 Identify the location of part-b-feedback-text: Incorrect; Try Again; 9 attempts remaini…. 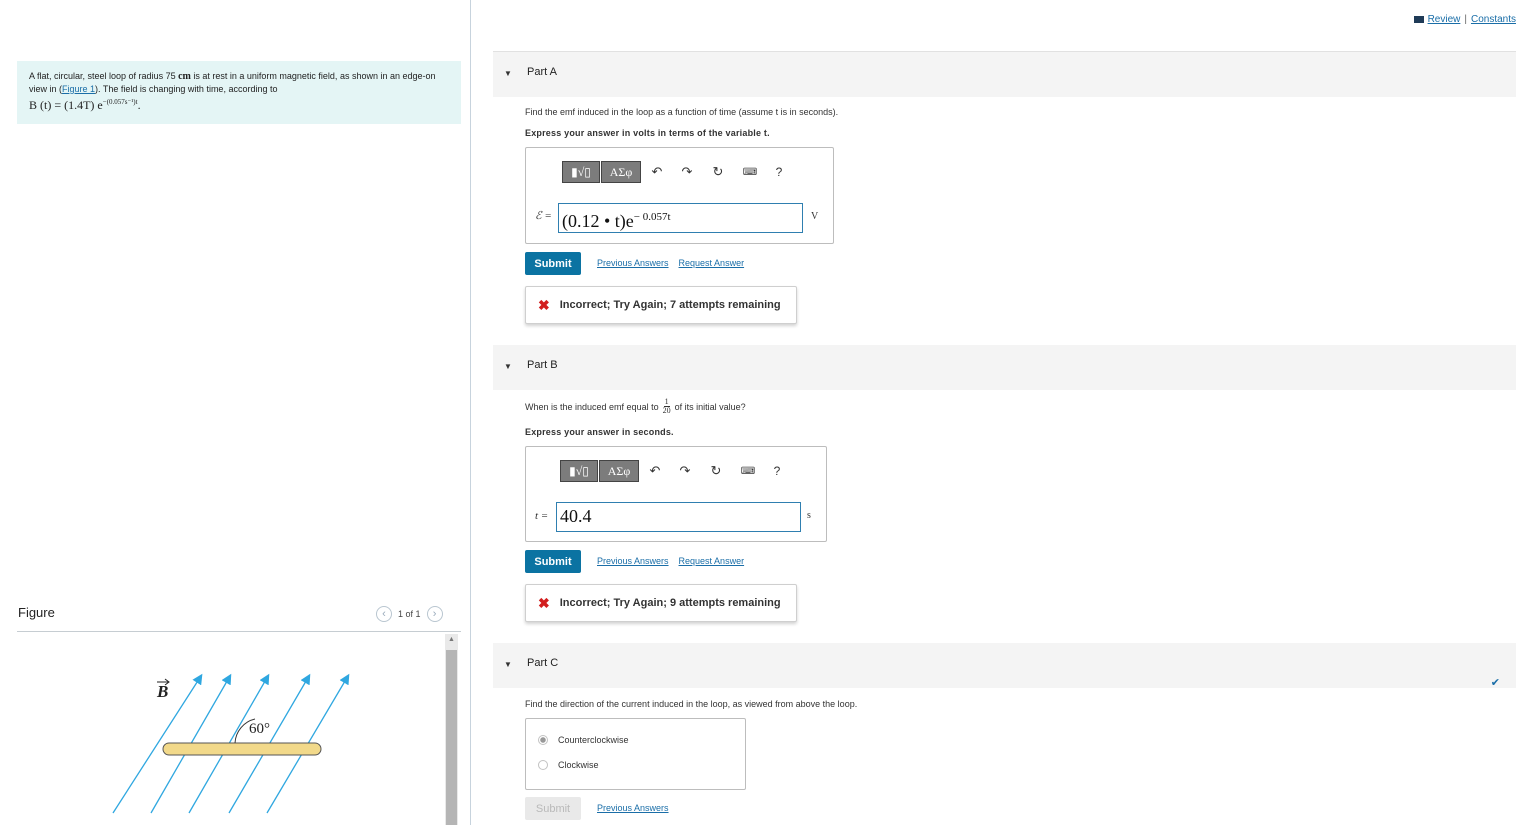
(670, 603).